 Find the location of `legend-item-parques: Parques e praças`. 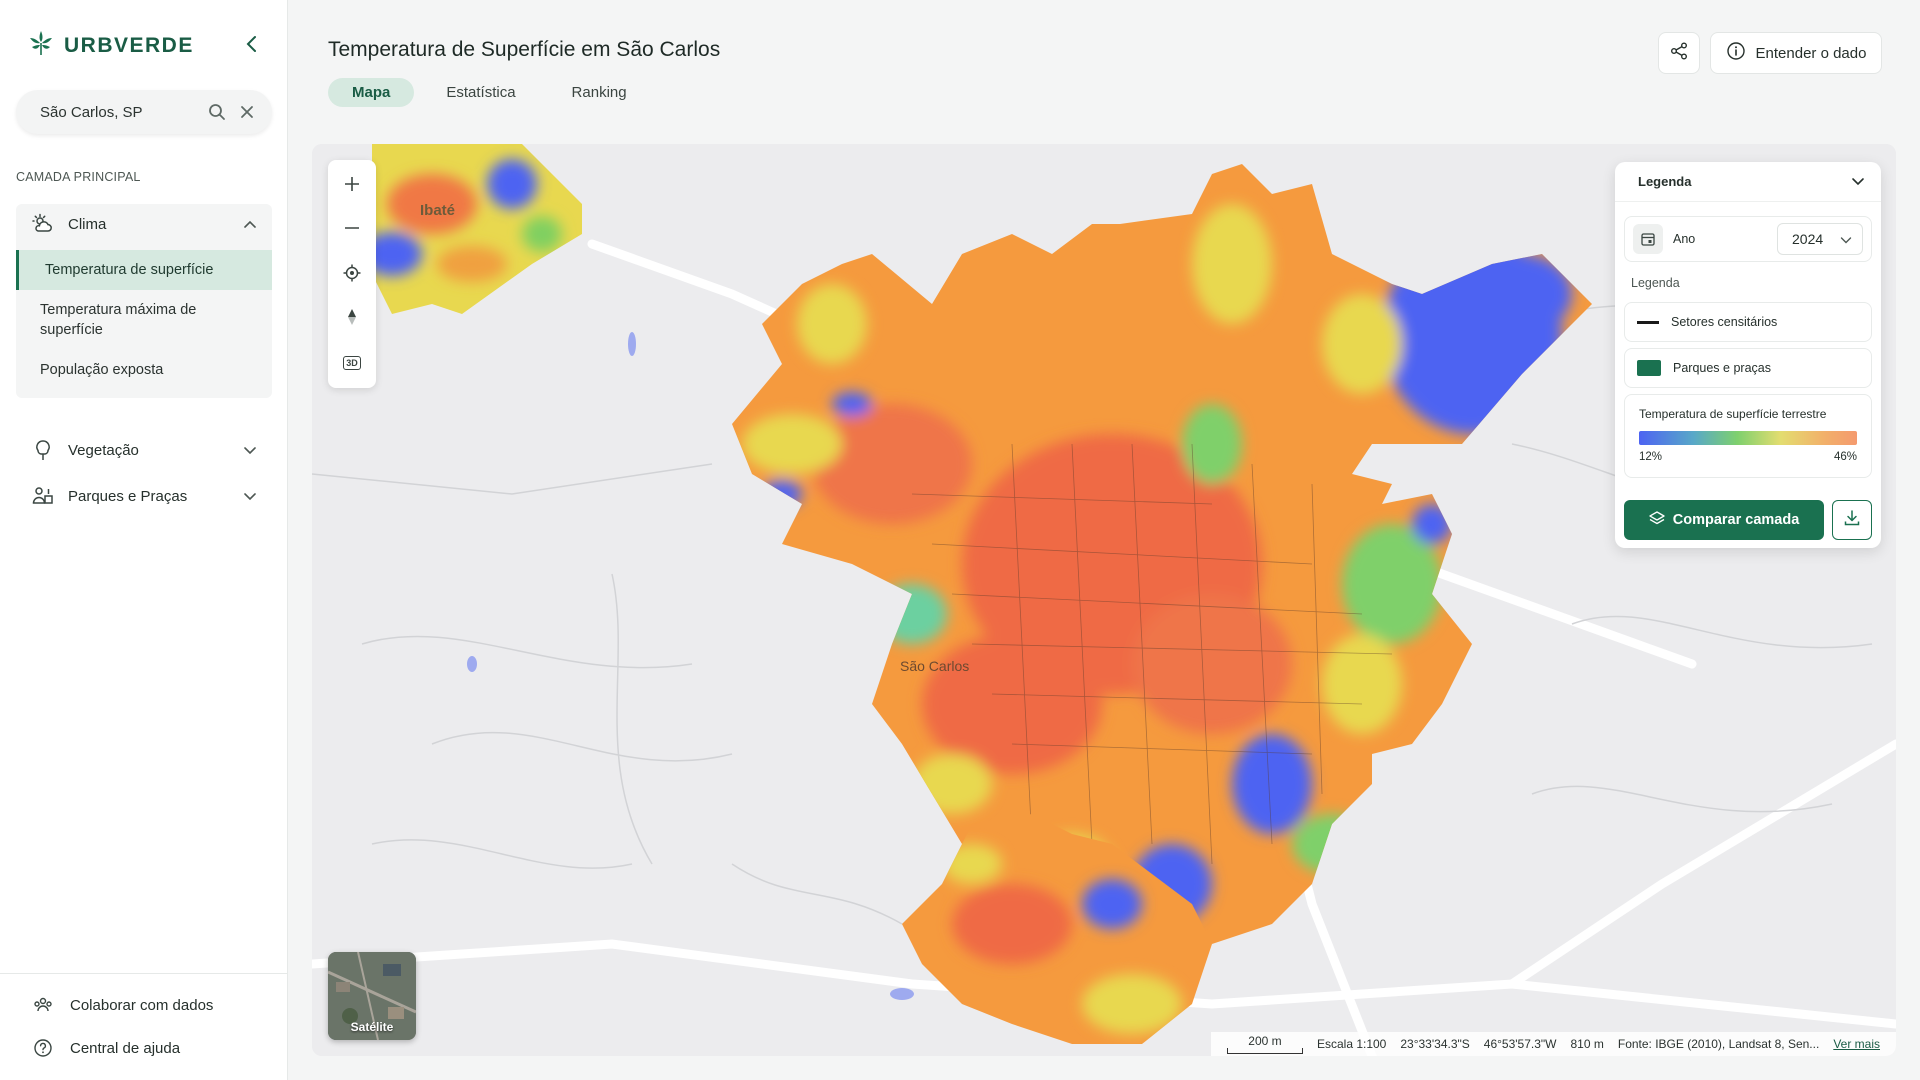

legend-item-parques: Parques e praças is located at coordinates (1748, 368).